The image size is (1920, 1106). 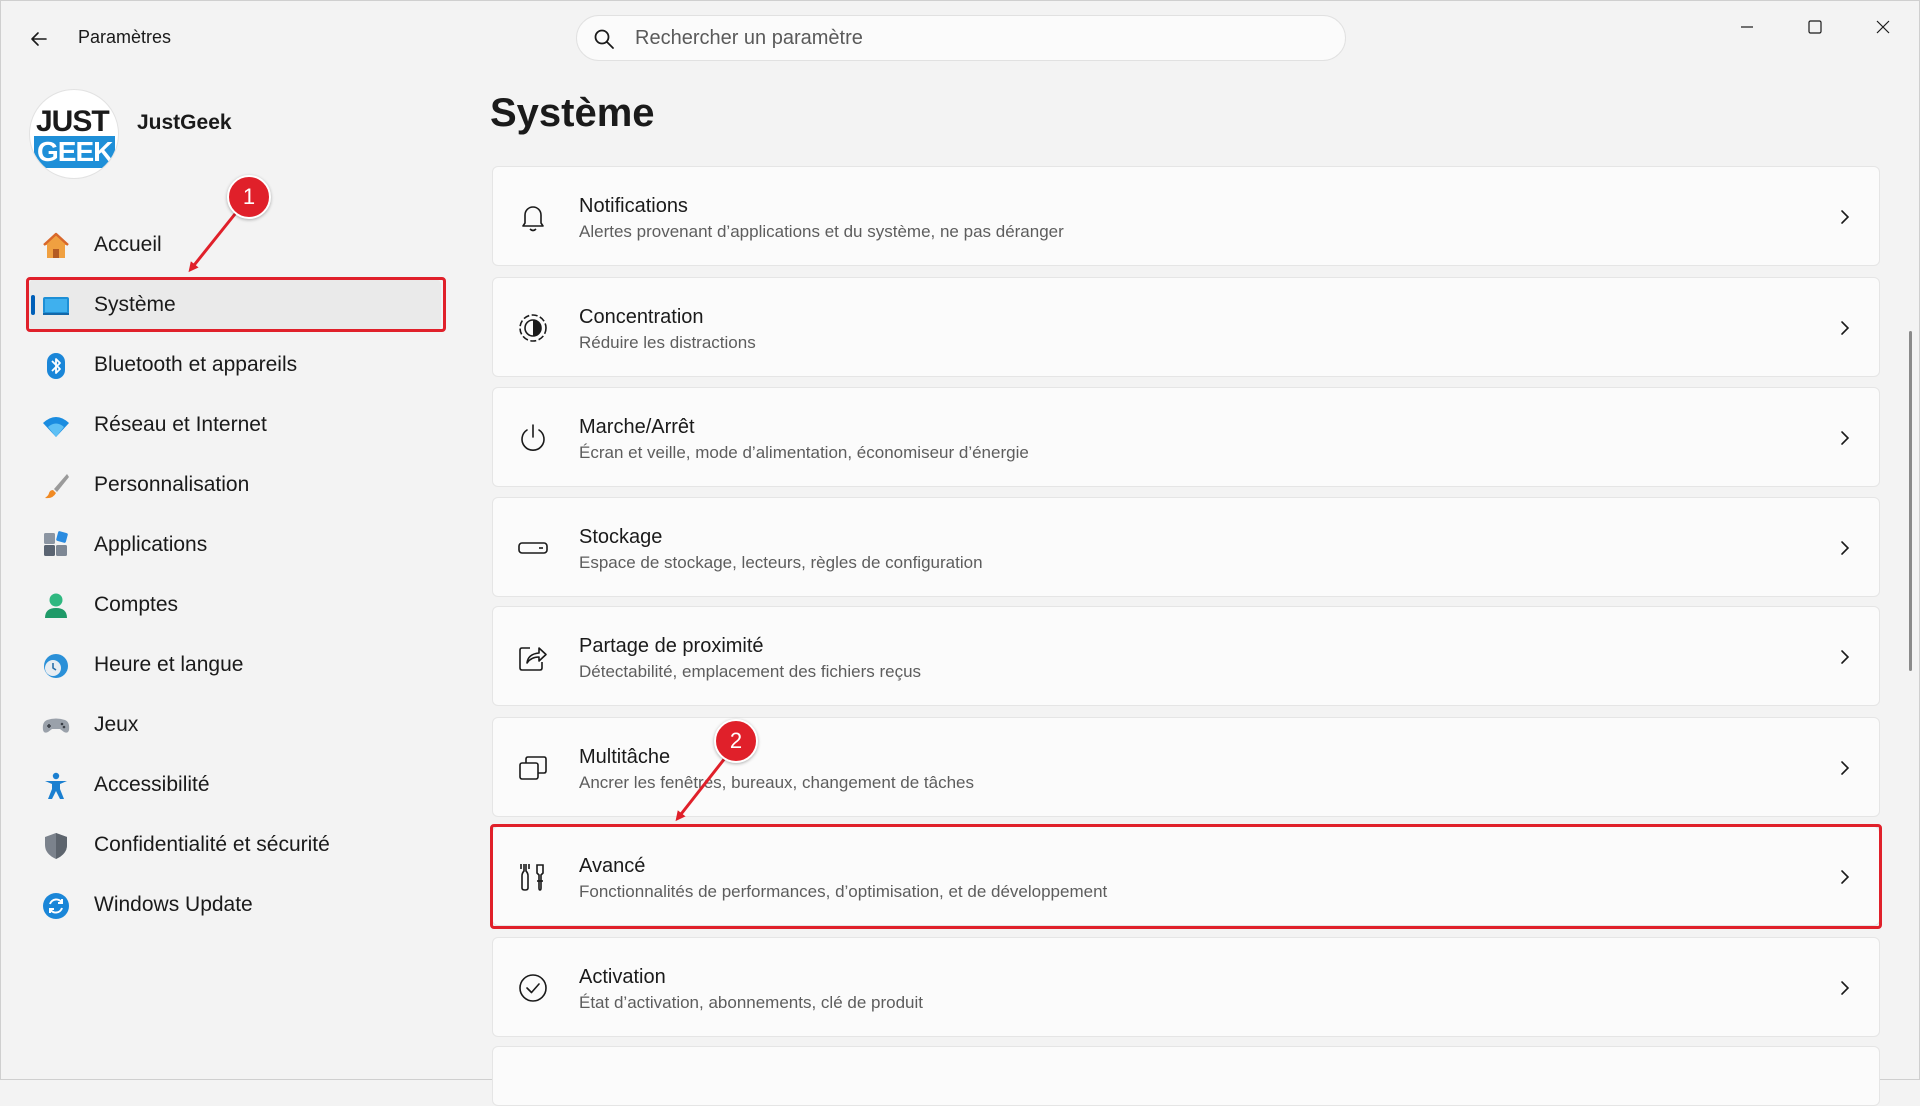 I want to click on annotation-badge-2: 2, so click(x=736, y=741).